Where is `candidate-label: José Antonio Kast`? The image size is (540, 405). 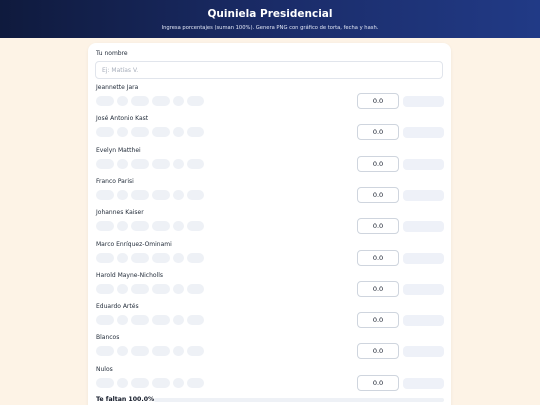
candidate-label: José Antonio Kast is located at coordinates (122, 119).